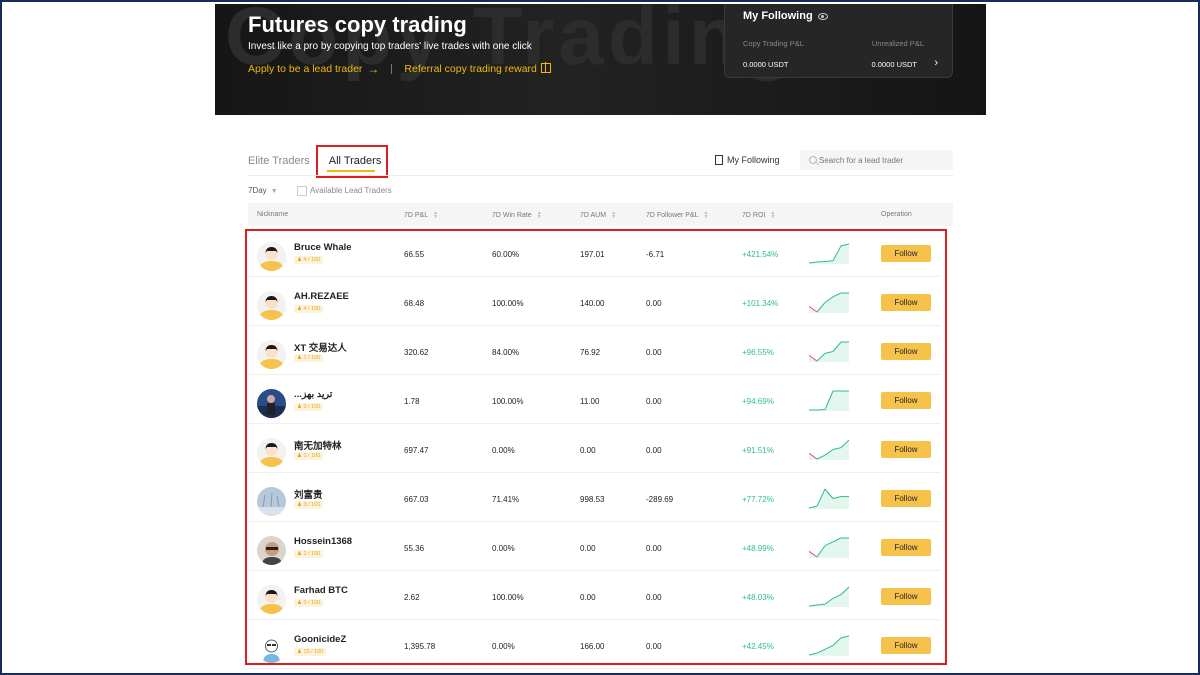 The image size is (1200, 675). Describe the element at coordinates (600, 175) in the screenshot. I see `tab-divider` at that location.